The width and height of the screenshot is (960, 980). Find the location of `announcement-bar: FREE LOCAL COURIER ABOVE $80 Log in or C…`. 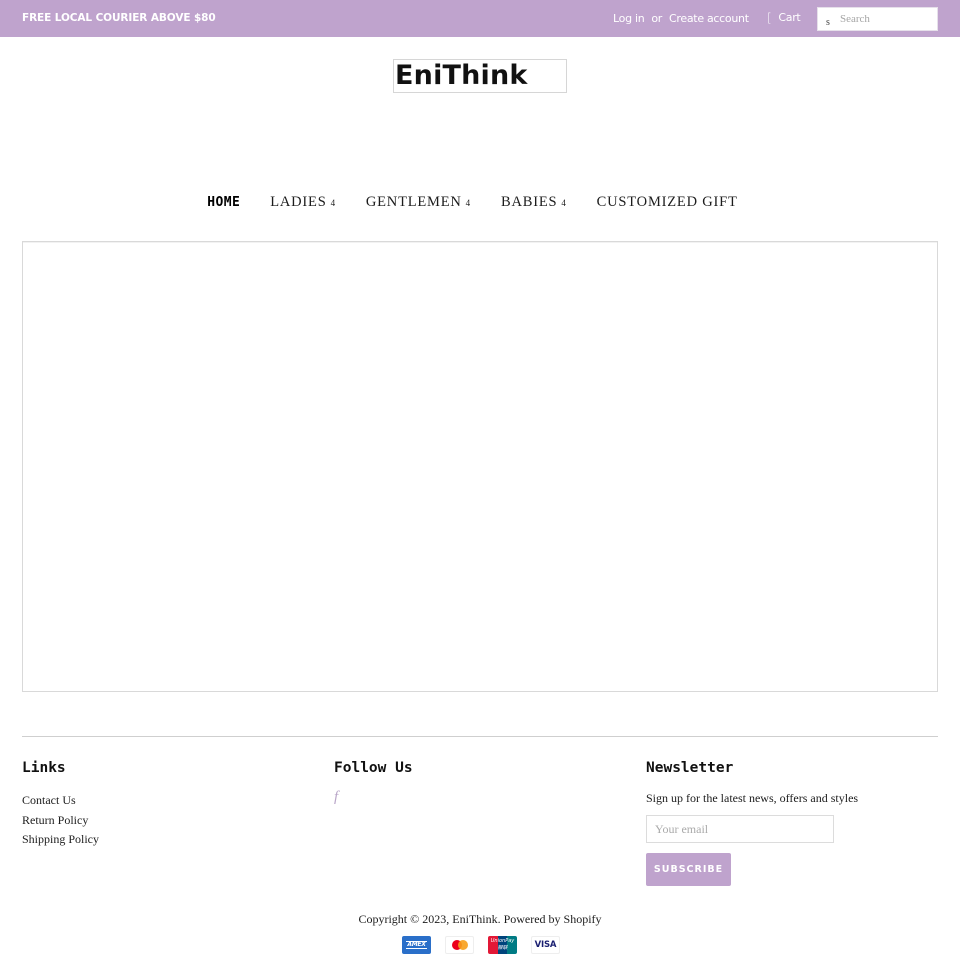

announcement-bar: FREE LOCAL COURIER ABOVE $80 Log in or C… is located at coordinates (480, 18).